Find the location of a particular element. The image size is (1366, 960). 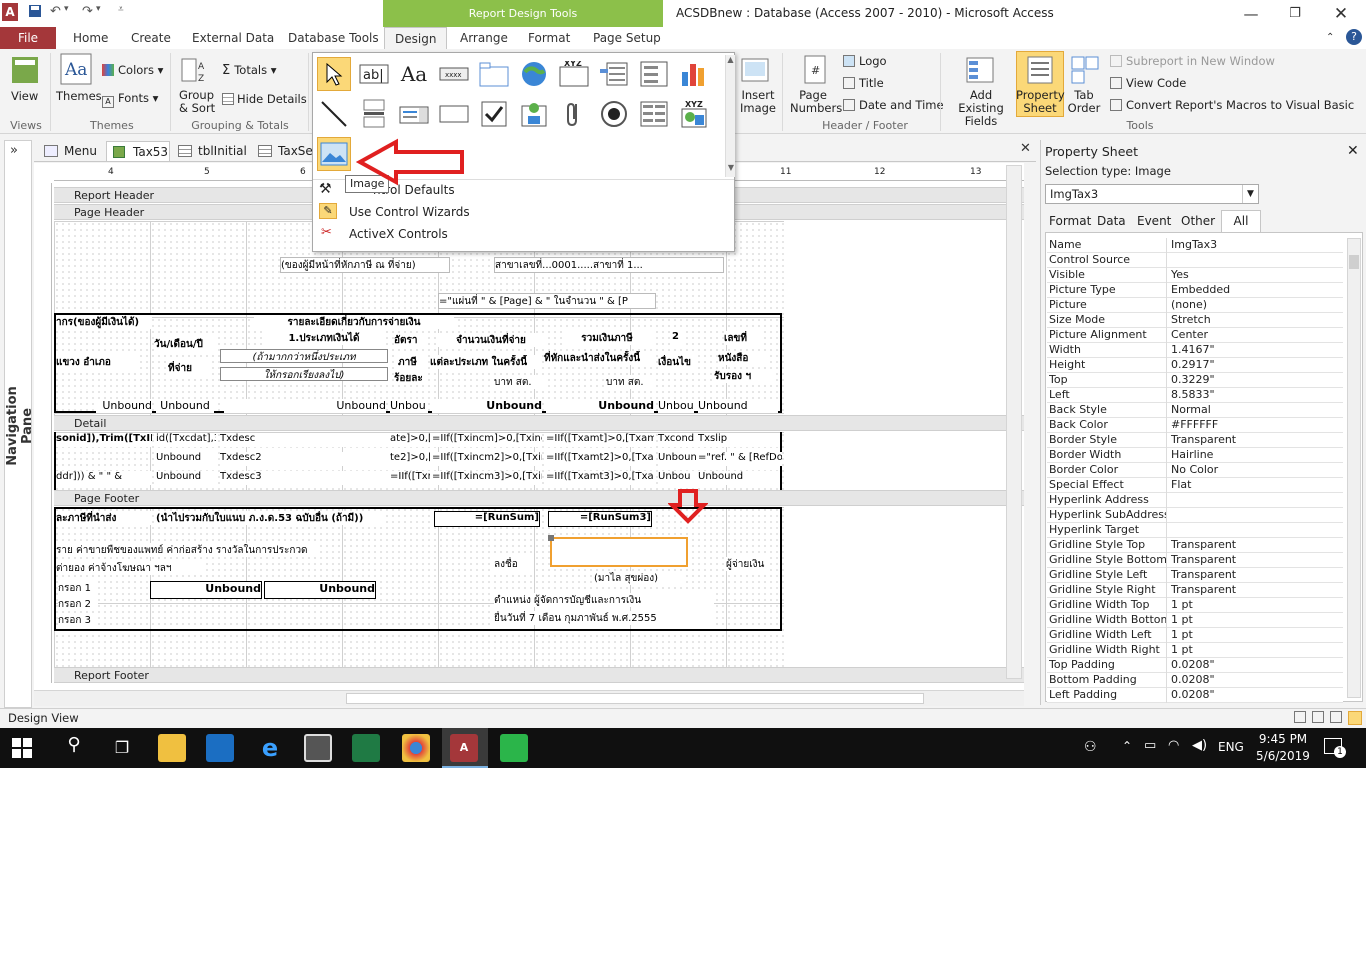

rectangle-control-icon is located at coordinates (454, 114).